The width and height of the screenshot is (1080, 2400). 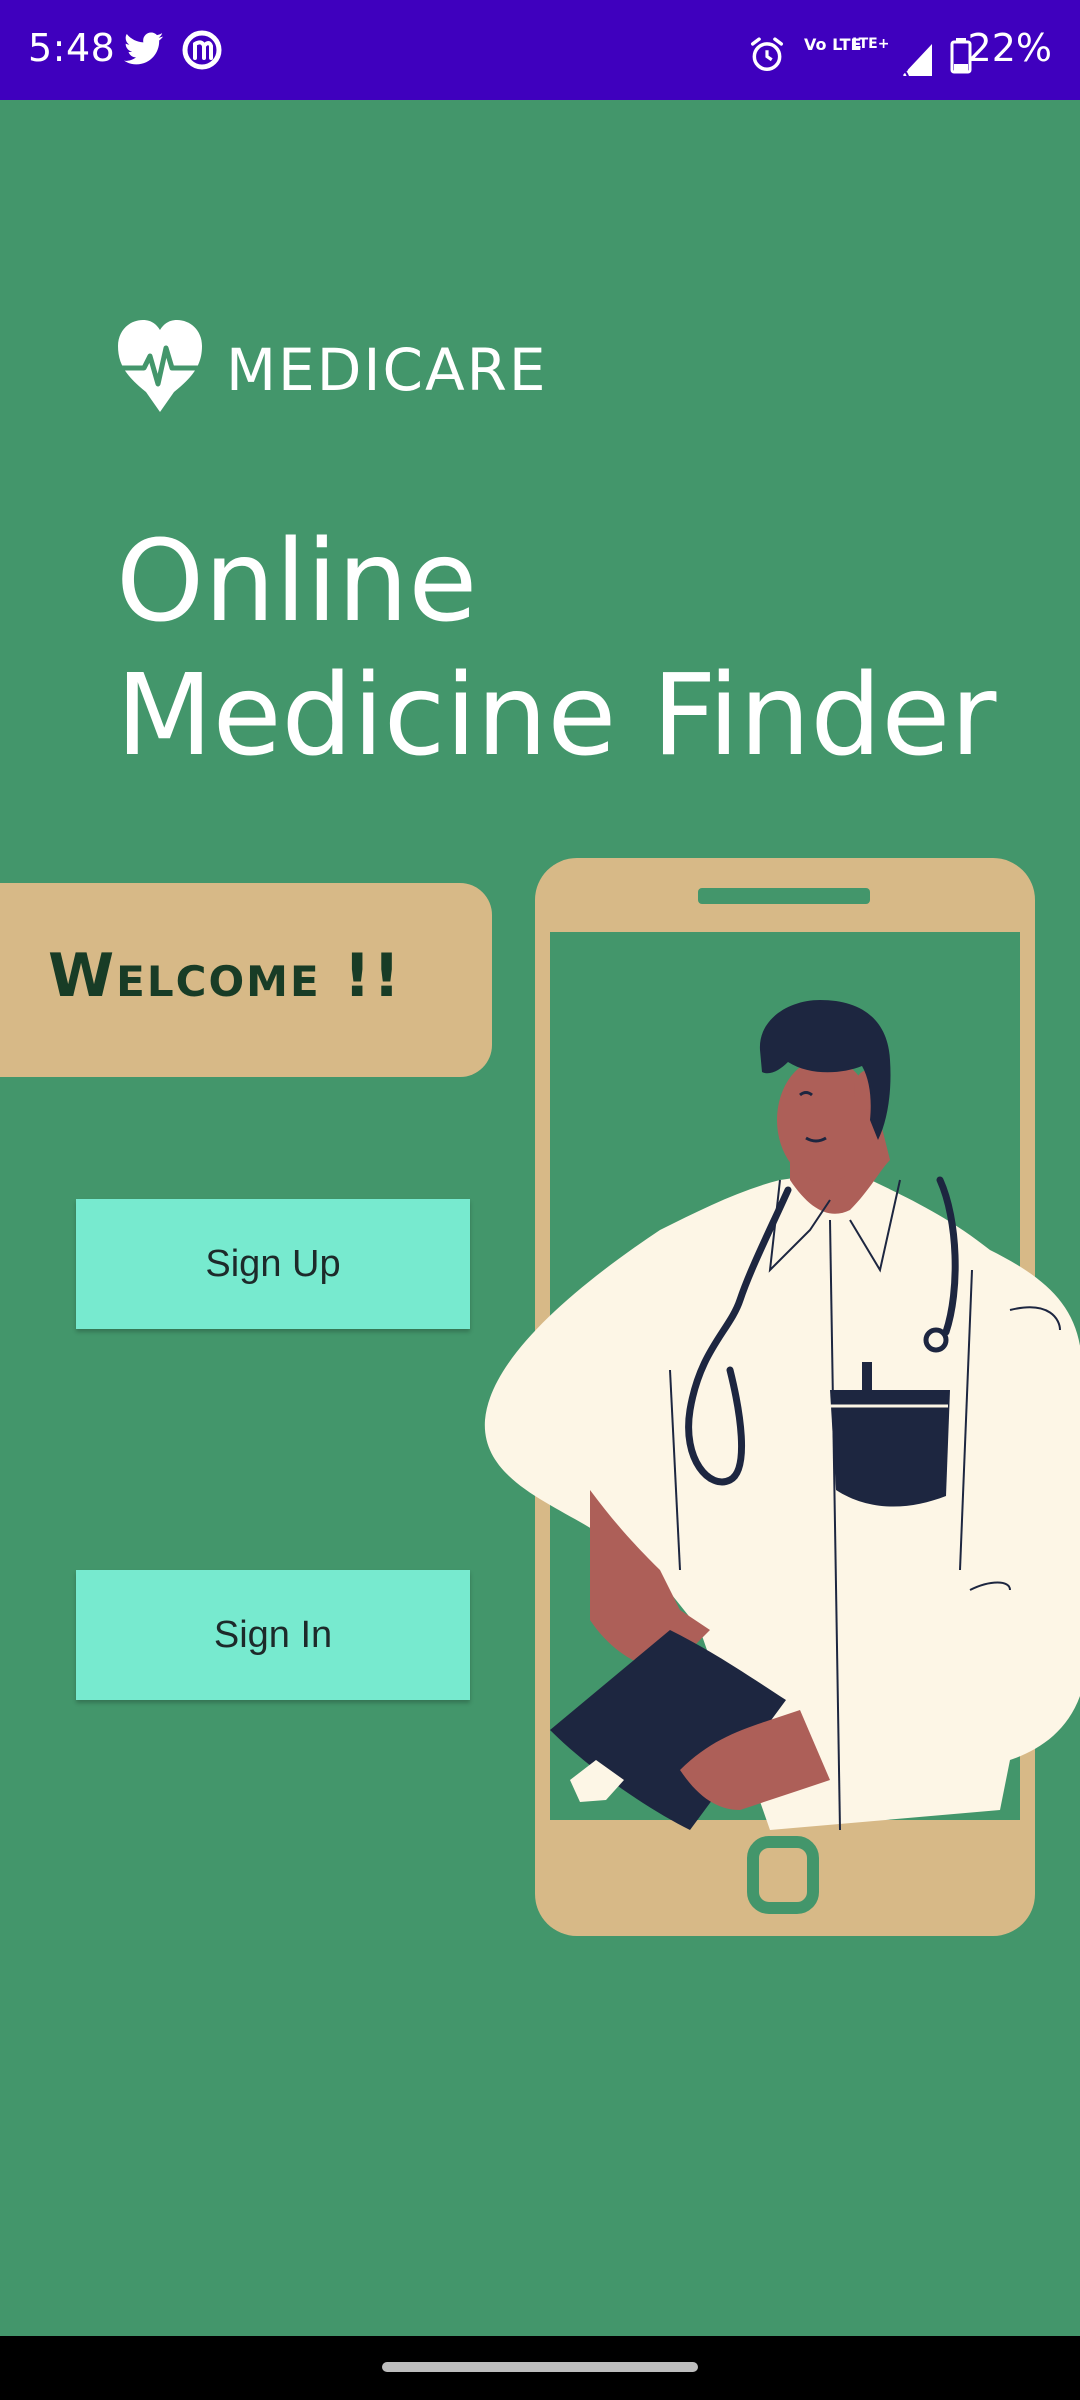 I want to click on status-bar: 5:48 Vo LTE LTE+ R 22%, so click(x=540, y=50).